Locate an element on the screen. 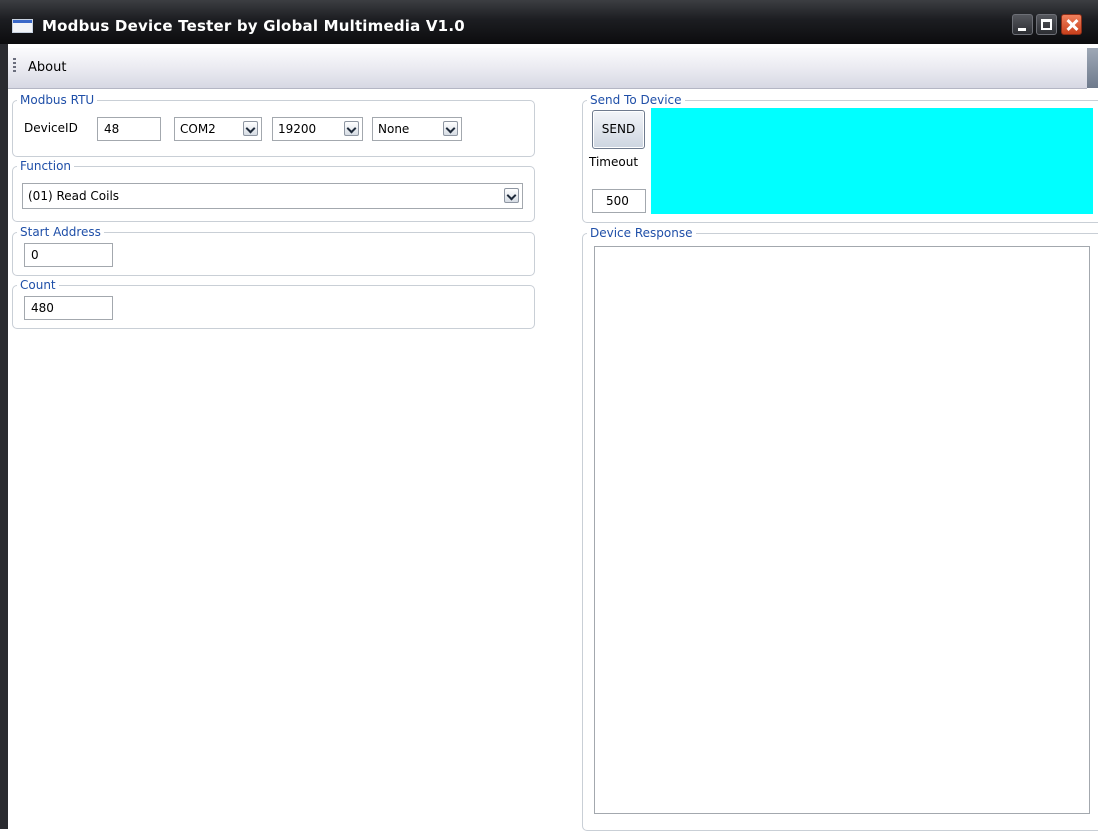  modbus-rtu-legend: Modbus RTU is located at coordinates (57, 100).